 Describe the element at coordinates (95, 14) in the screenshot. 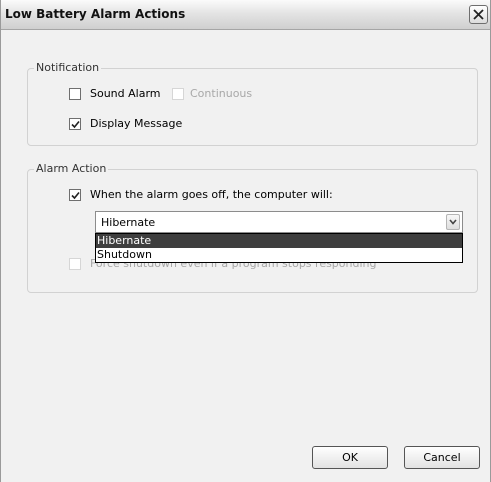

I see `window-title: Low Battery Alarm Actions` at that location.